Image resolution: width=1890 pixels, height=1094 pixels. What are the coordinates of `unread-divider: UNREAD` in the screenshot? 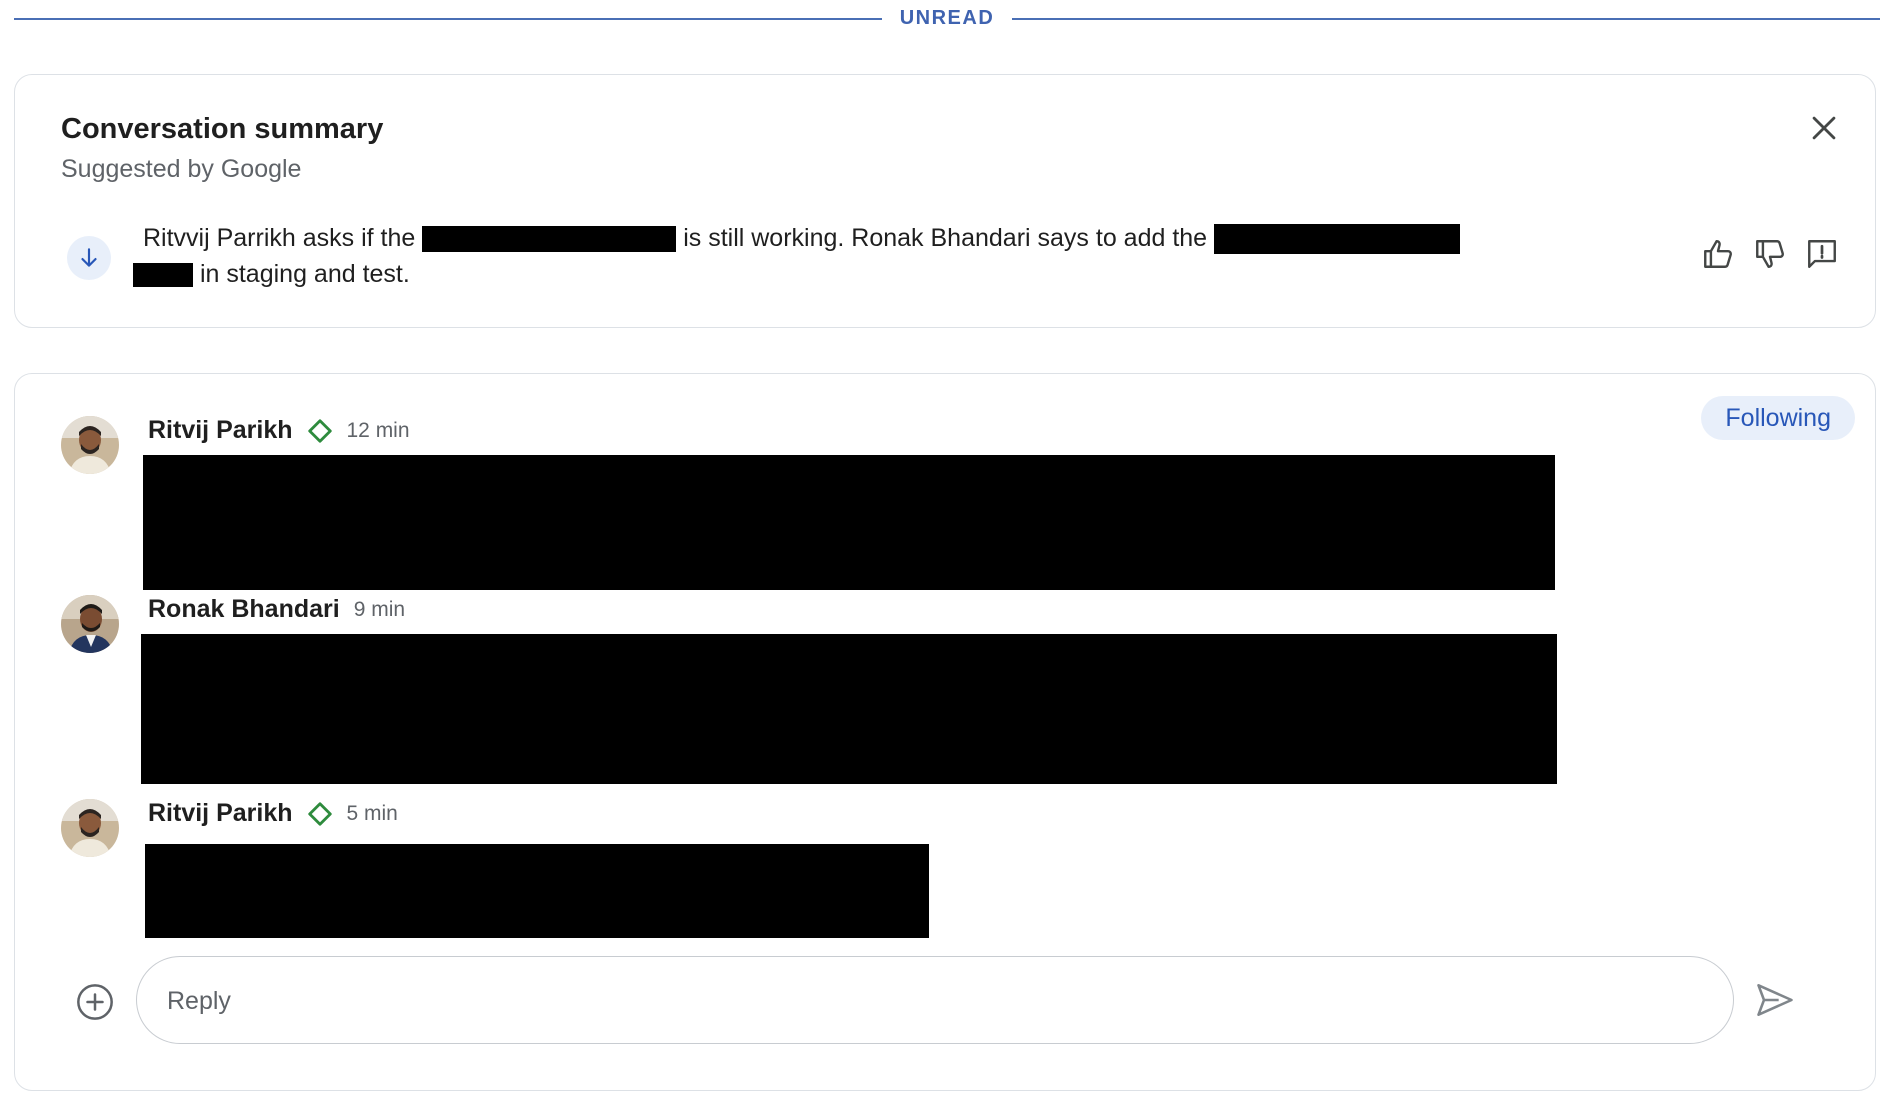 It's located at (947, 19).